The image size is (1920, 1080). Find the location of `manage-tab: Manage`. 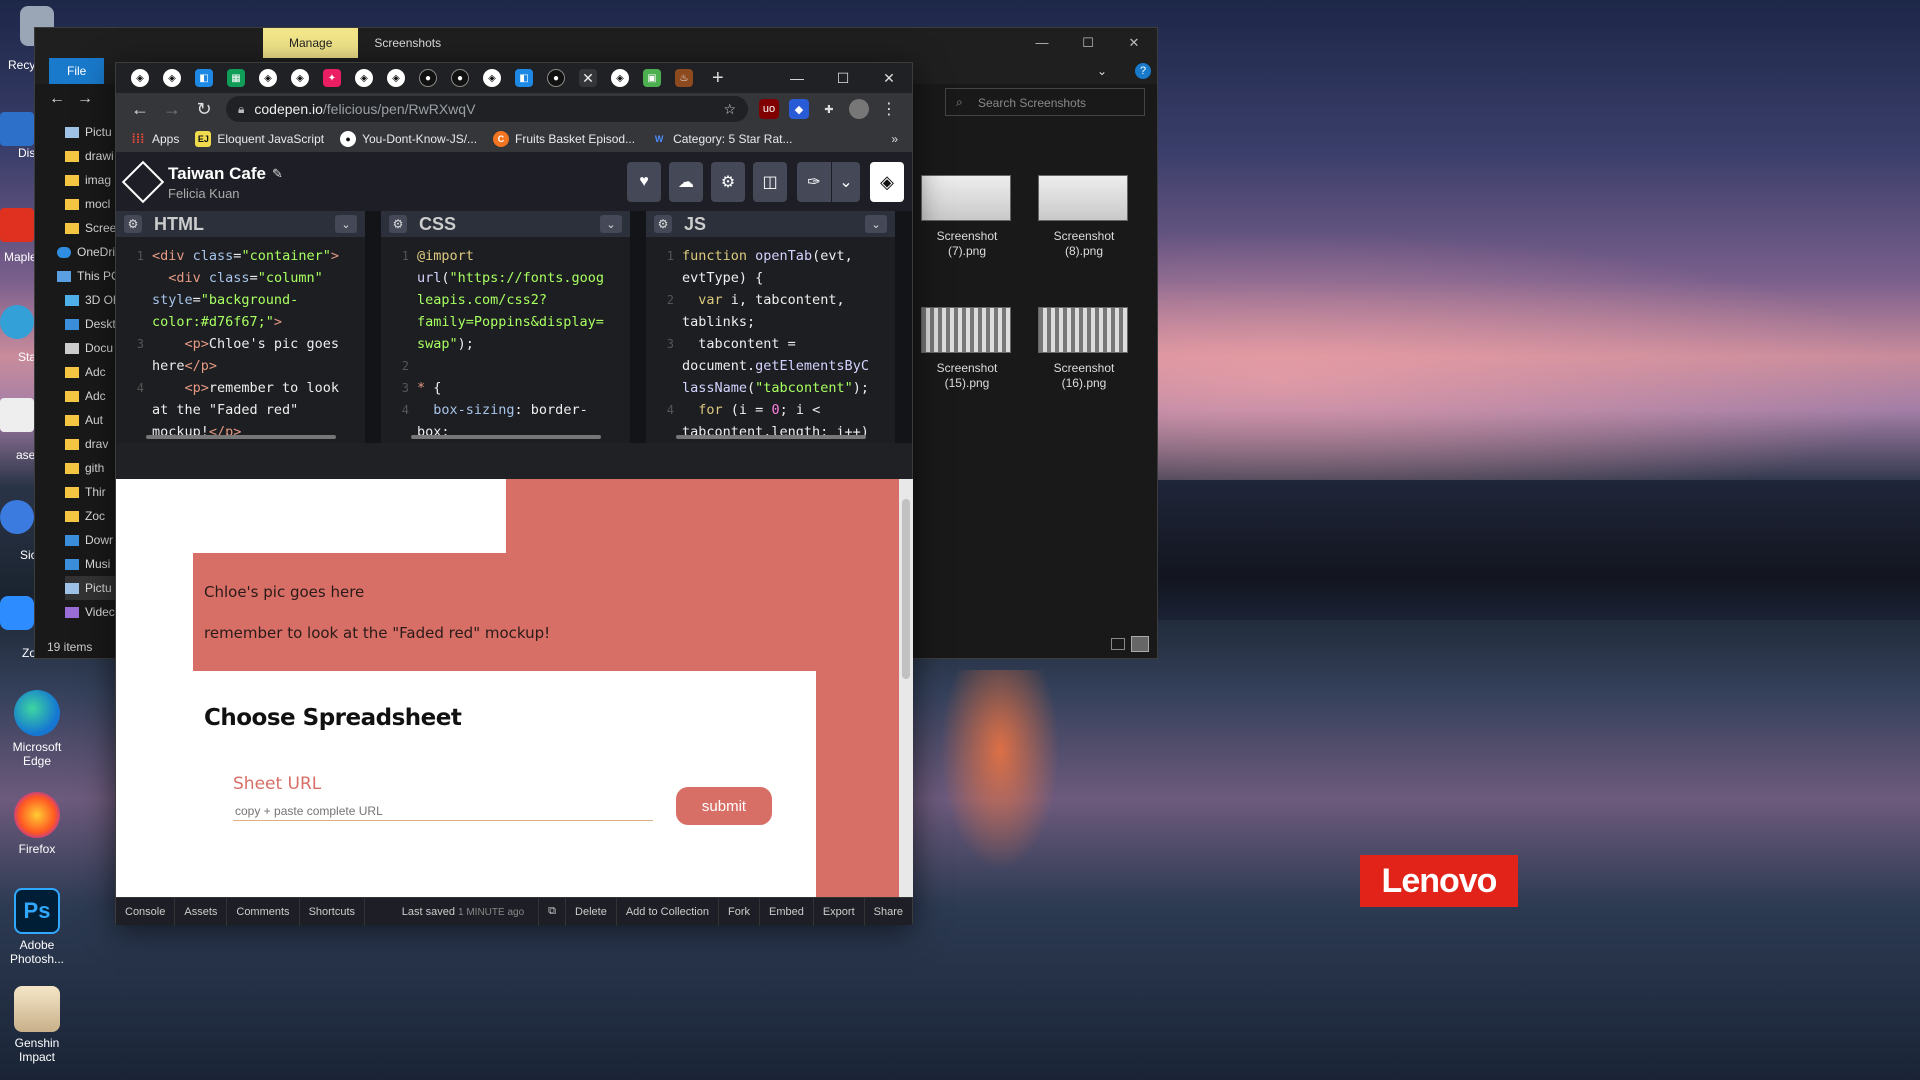

manage-tab: Manage is located at coordinates (311, 43).